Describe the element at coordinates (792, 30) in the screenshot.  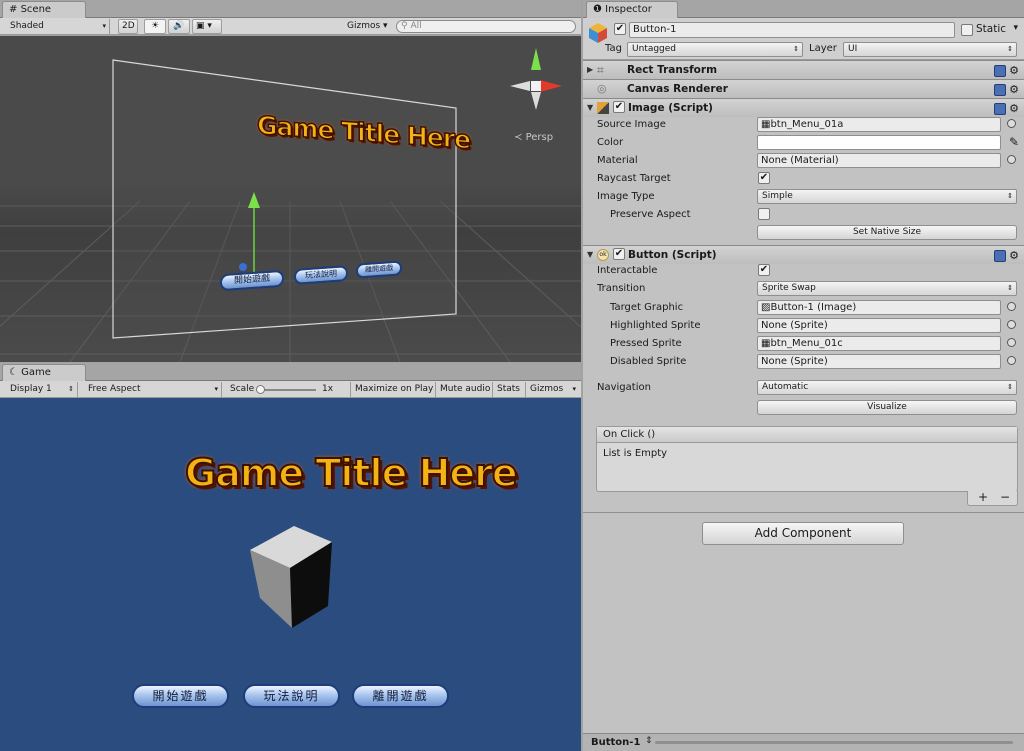
I see `object-name-field: Button-1` at that location.